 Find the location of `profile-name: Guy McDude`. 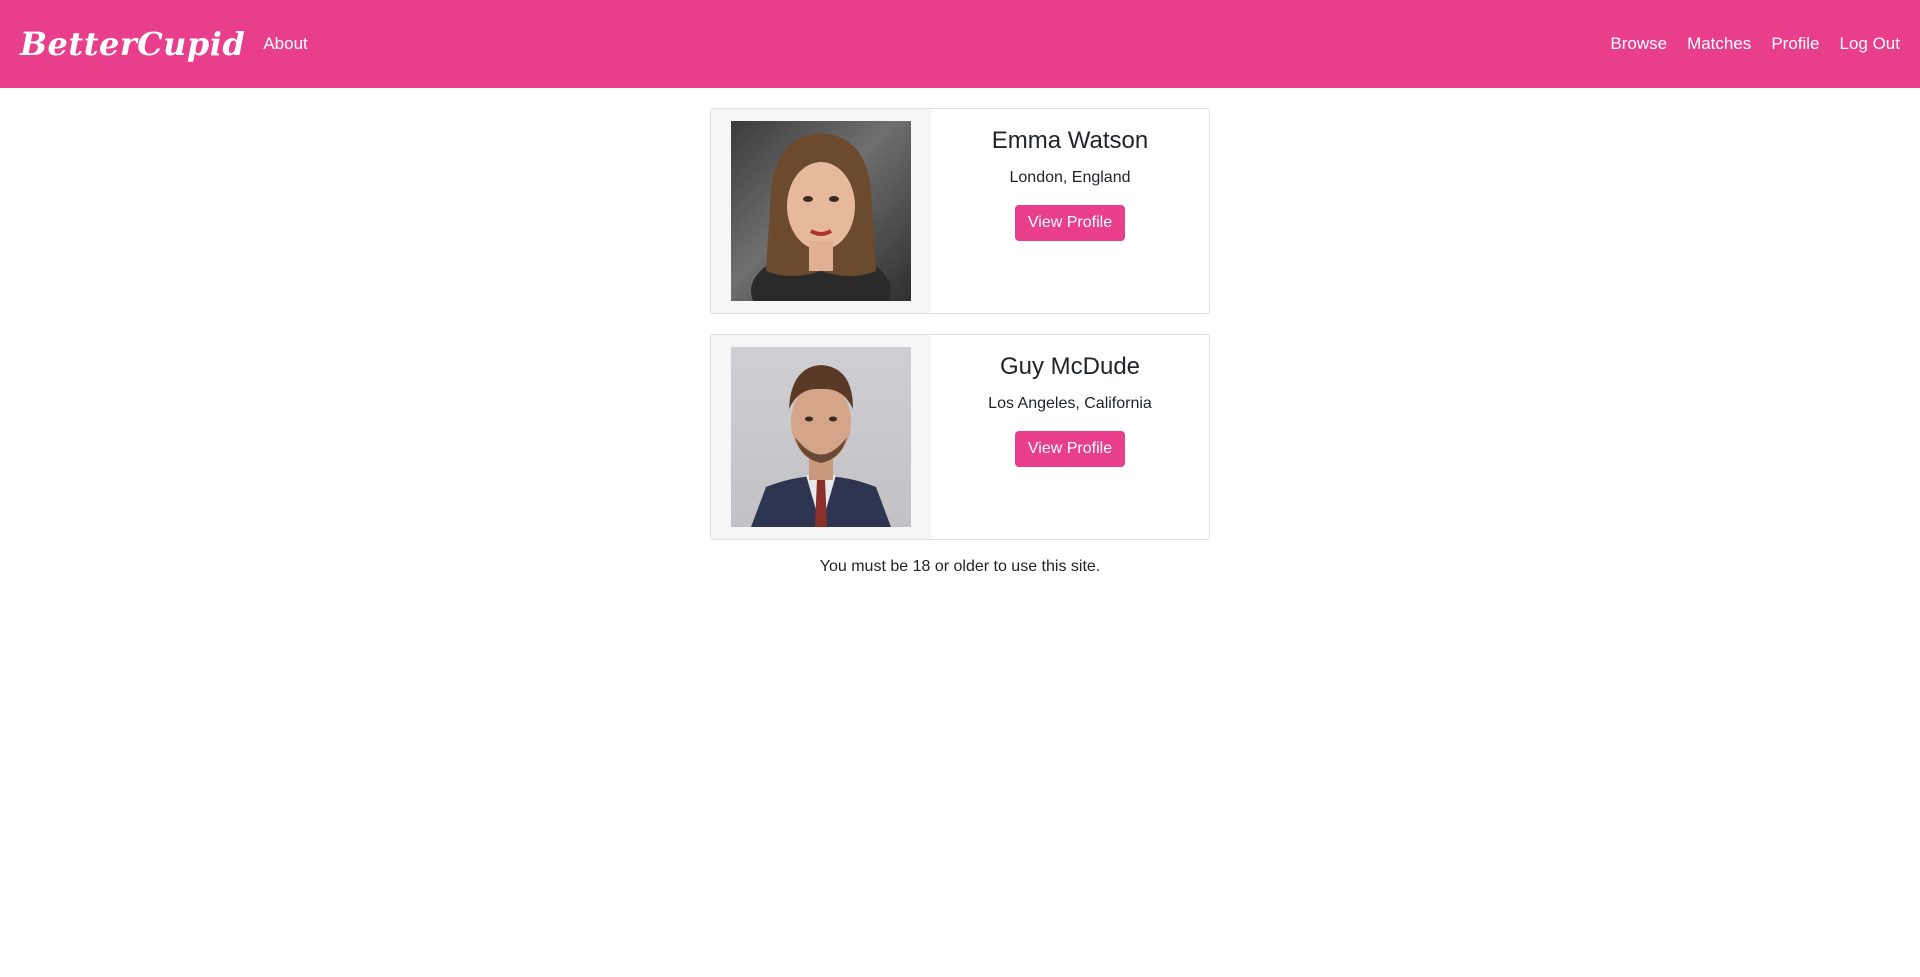

profile-name: Guy McDude is located at coordinates (1070, 366).